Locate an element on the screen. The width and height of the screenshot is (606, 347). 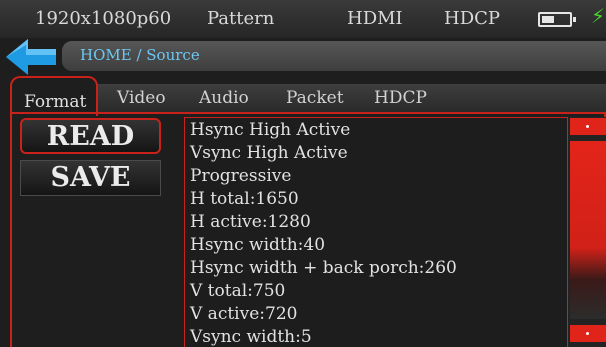
mode-label: Pattern is located at coordinates (241, 18).